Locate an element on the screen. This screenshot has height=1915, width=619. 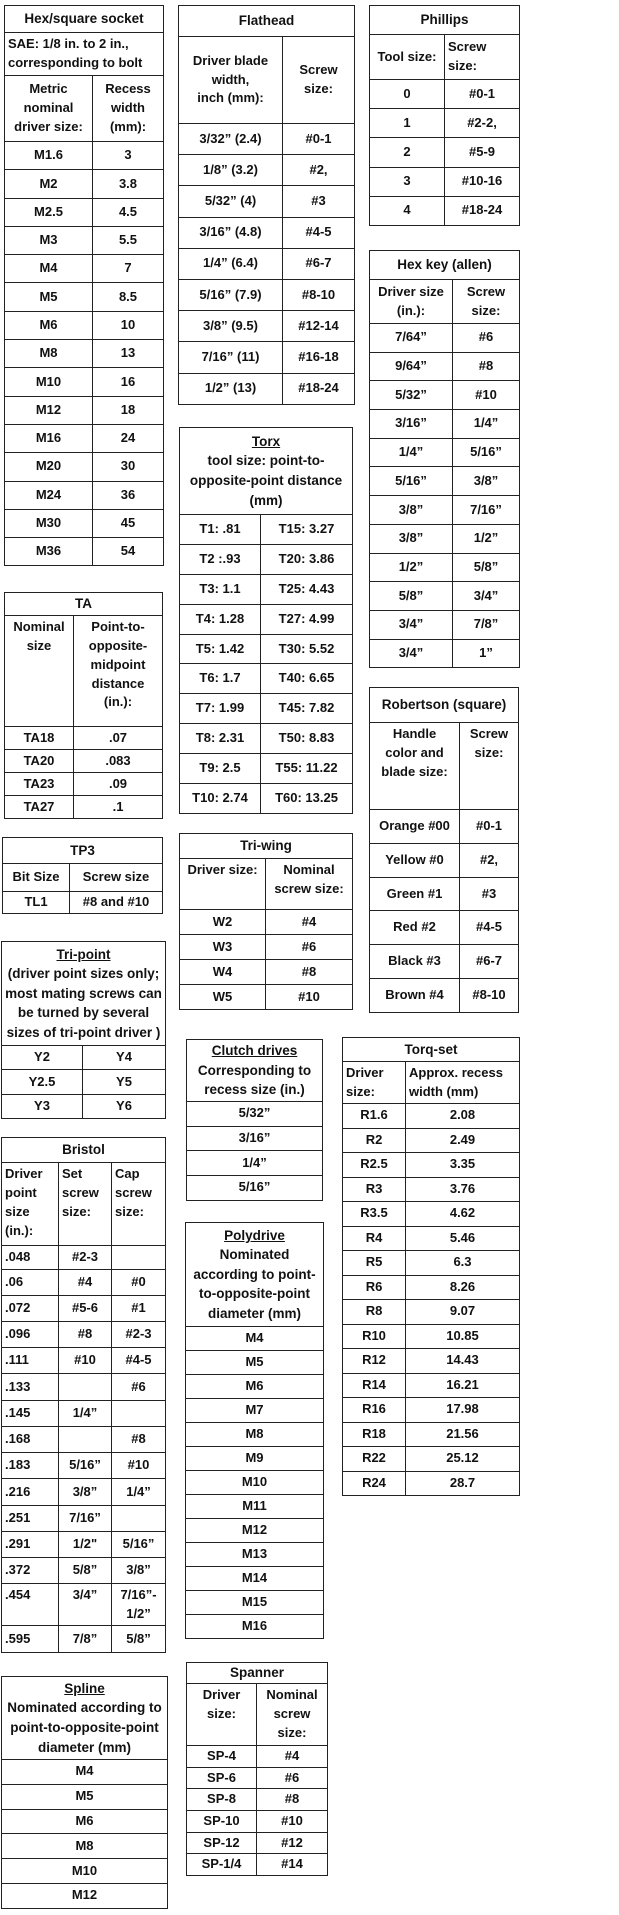
table-cell: .372 is located at coordinates (30, 1570).